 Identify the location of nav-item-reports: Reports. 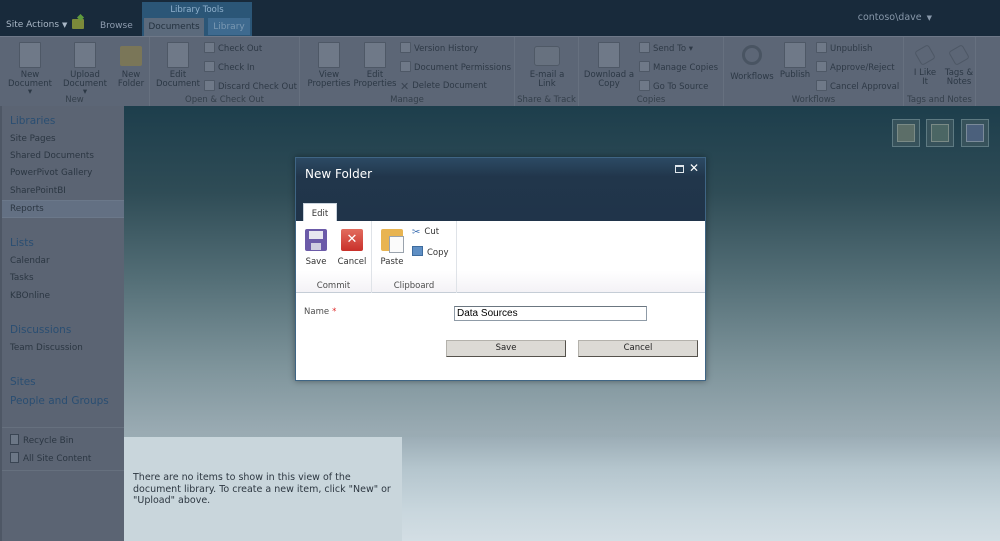
(27, 209).